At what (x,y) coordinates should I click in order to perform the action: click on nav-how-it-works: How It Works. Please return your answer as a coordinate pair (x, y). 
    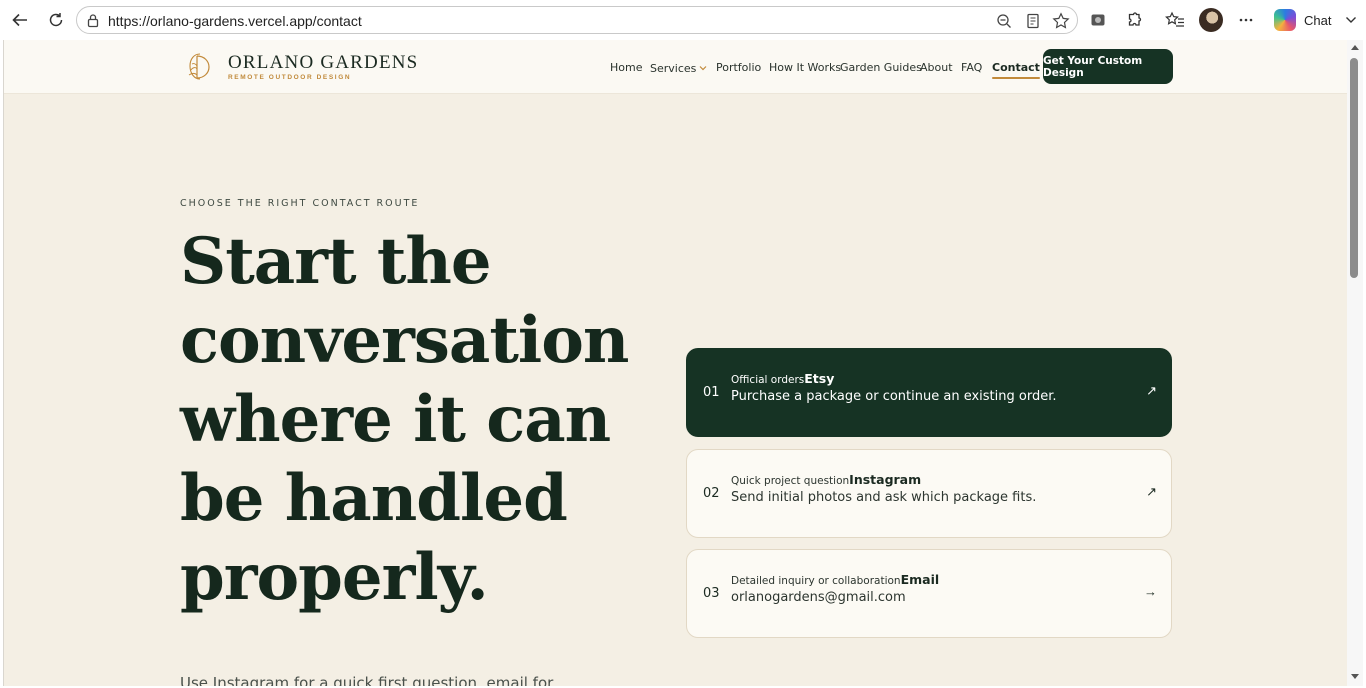
    Looking at the image, I should click on (805, 67).